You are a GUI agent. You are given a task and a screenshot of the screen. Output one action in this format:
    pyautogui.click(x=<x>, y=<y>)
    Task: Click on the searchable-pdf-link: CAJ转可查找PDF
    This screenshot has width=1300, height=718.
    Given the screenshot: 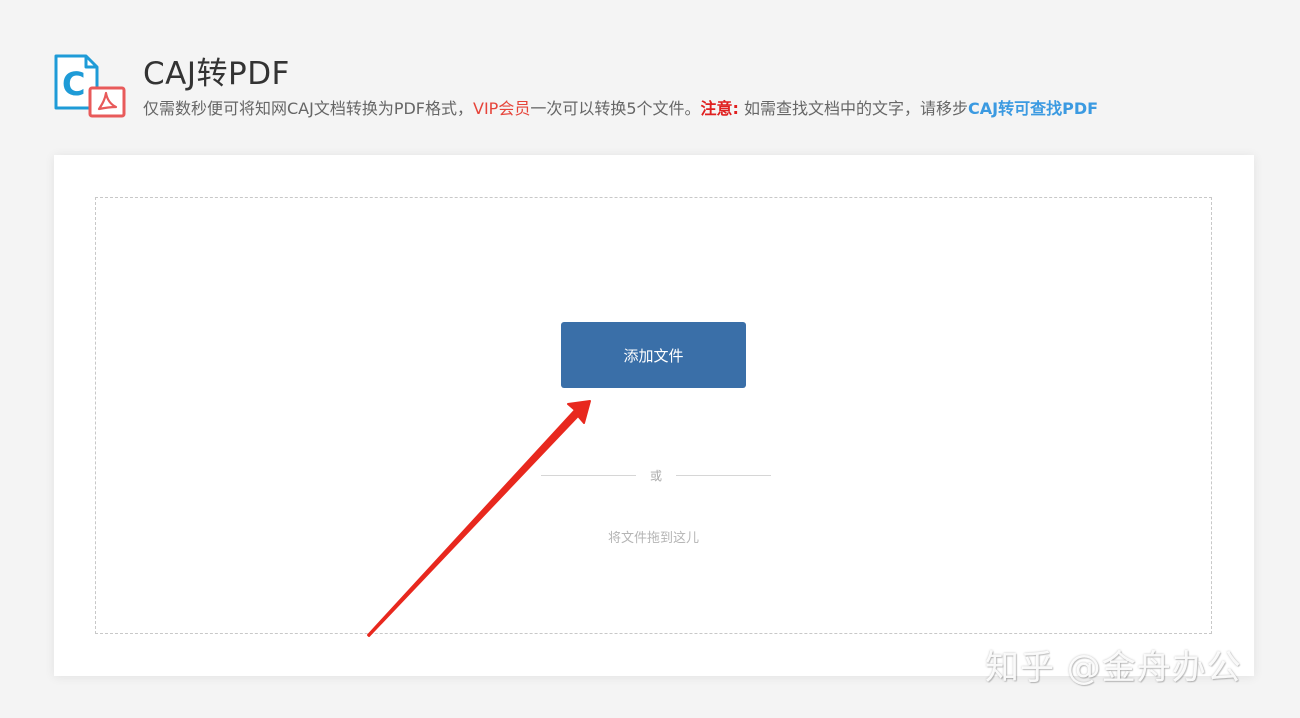 What is the action you would take?
    pyautogui.click(x=1033, y=108)
    